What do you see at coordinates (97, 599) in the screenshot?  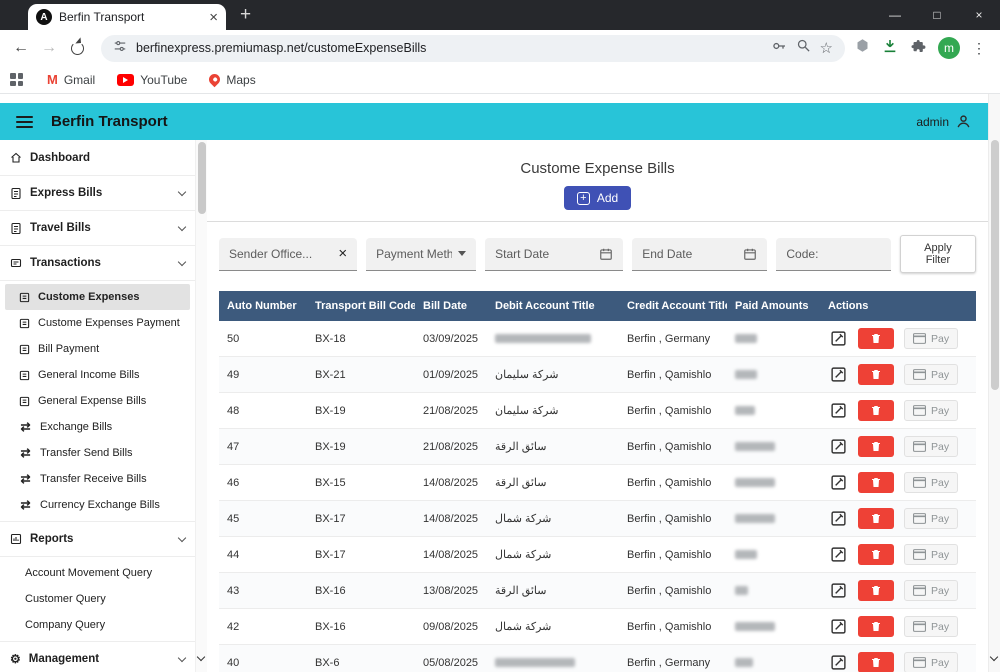 I see `sidebar-item-customer-query: Customer Query` at bounding box center [97, 599].